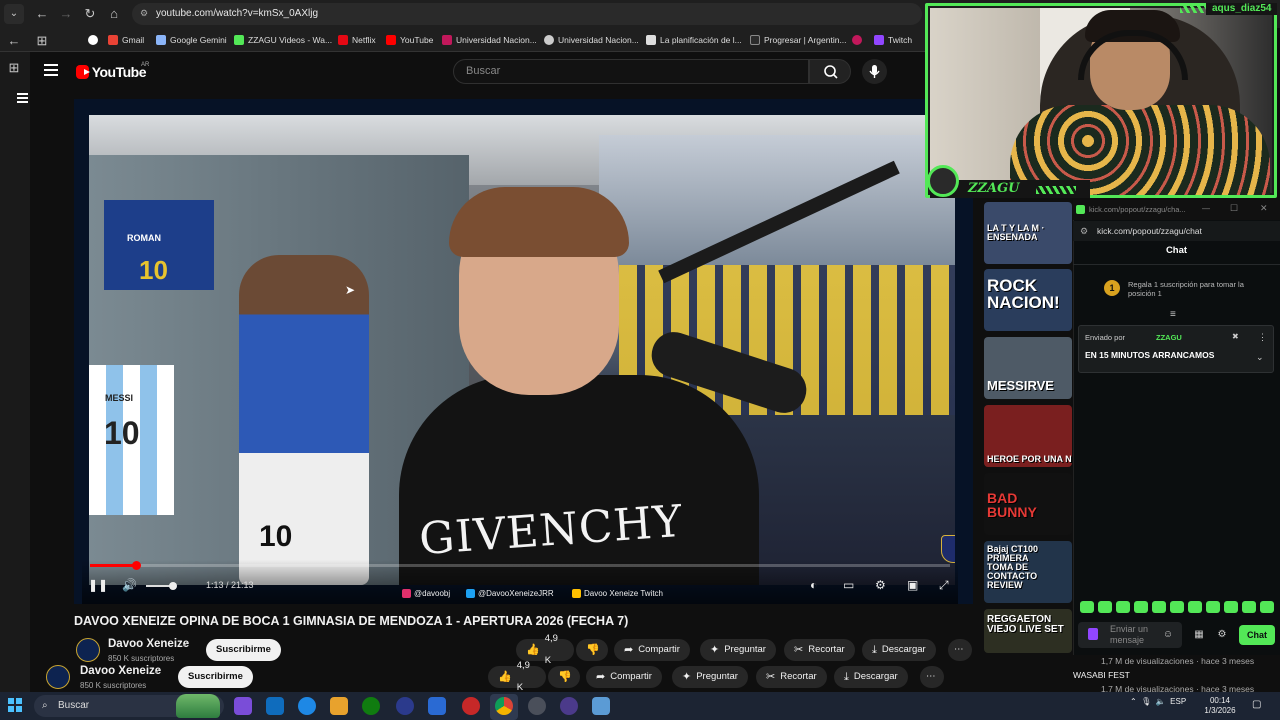 The image size is (1280, 720). I want to click on related-thumbnail: HEROE POR UNA N, so click(1028, 436).